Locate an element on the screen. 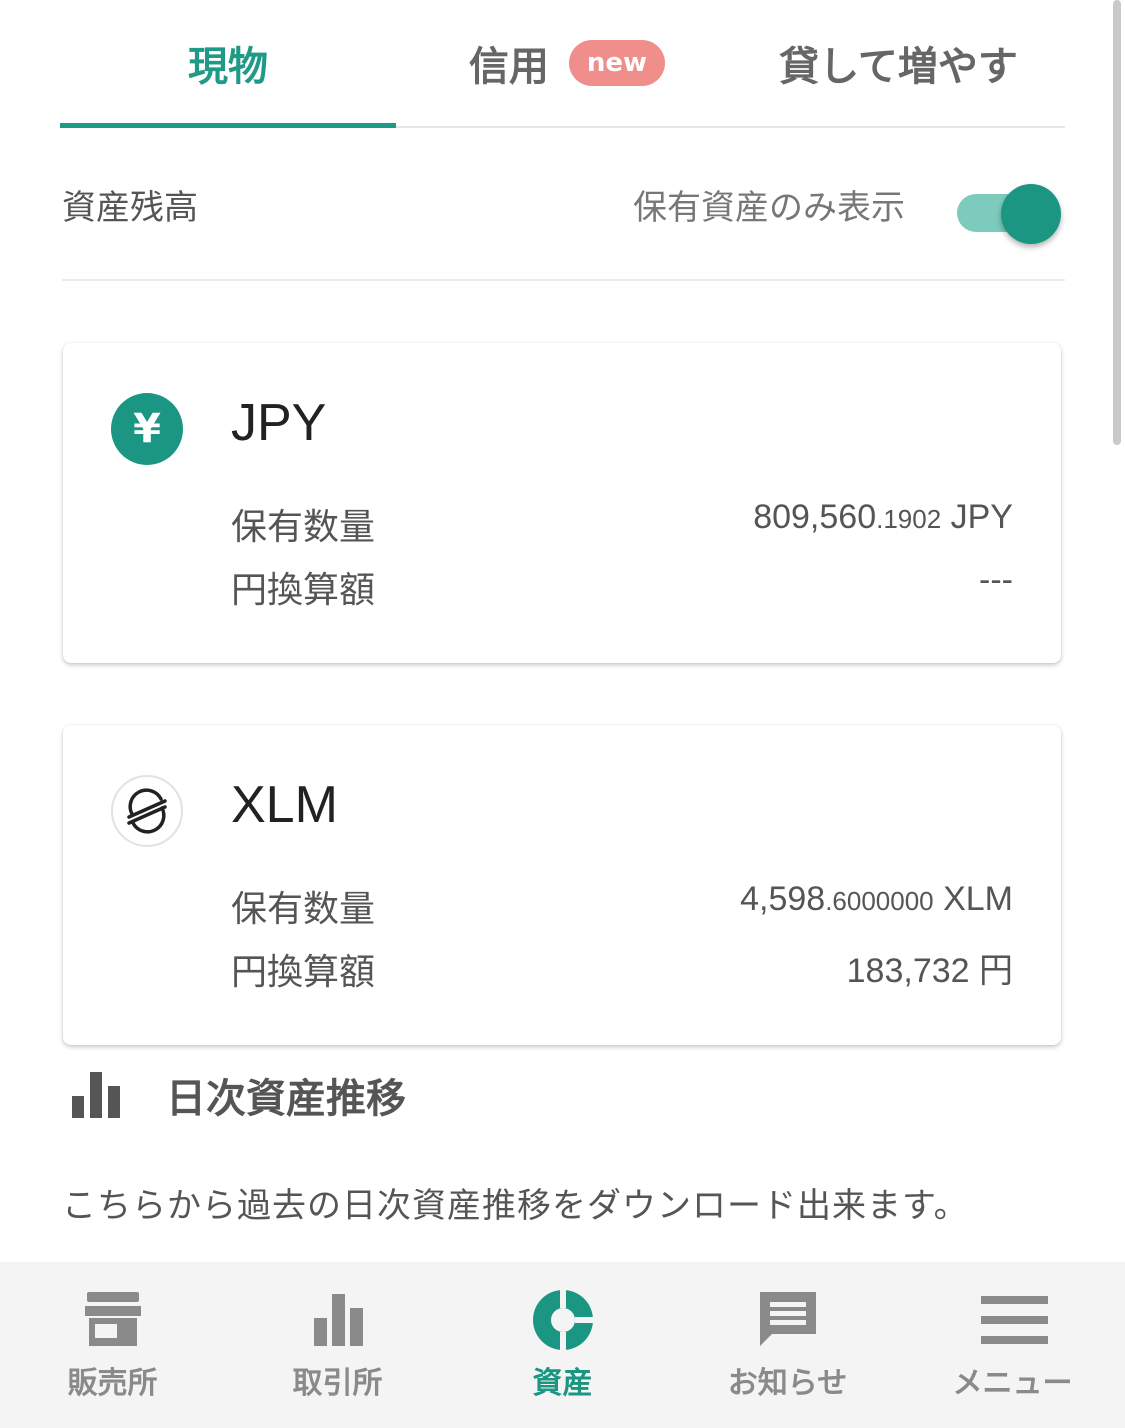 This screenshot has height=1428, width=1125. nav-label: お知らせ is located at coordinates (787, 1383).